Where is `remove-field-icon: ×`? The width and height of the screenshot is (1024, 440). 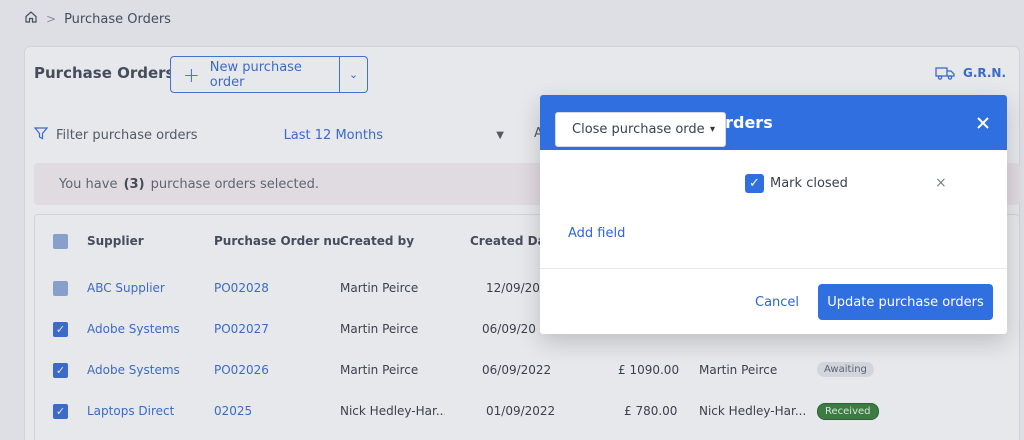 remove-field-icon: × is located at coordinates (941, 183).